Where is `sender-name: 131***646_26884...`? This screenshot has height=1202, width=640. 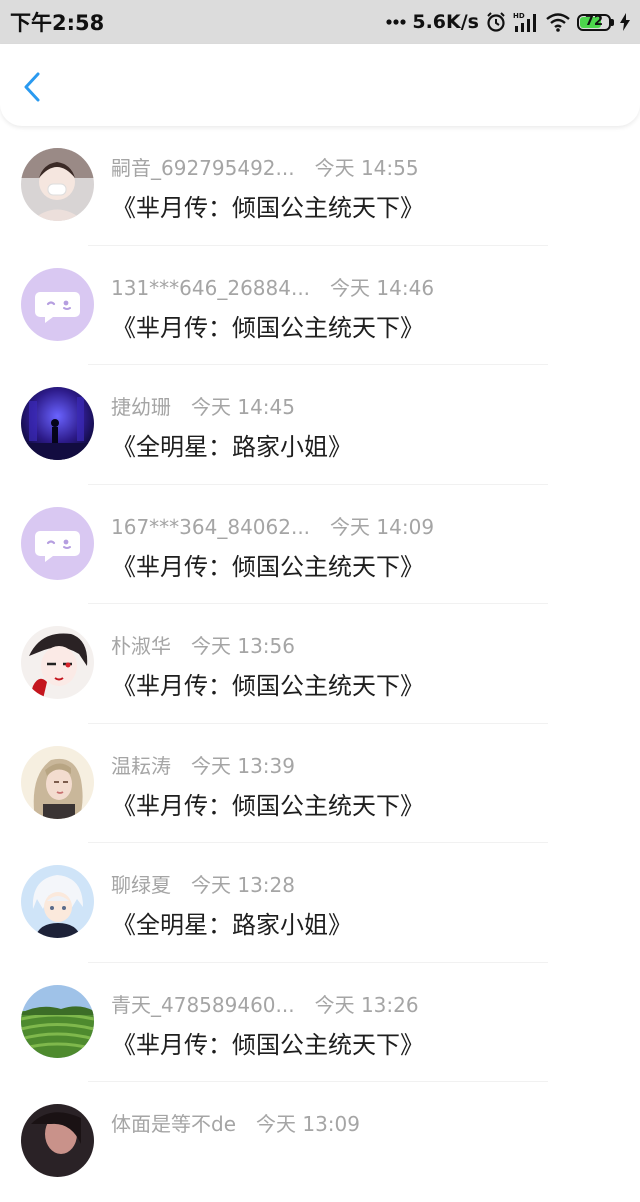 sender-name: 131***646_26884... is located at coordinates (211, 287).